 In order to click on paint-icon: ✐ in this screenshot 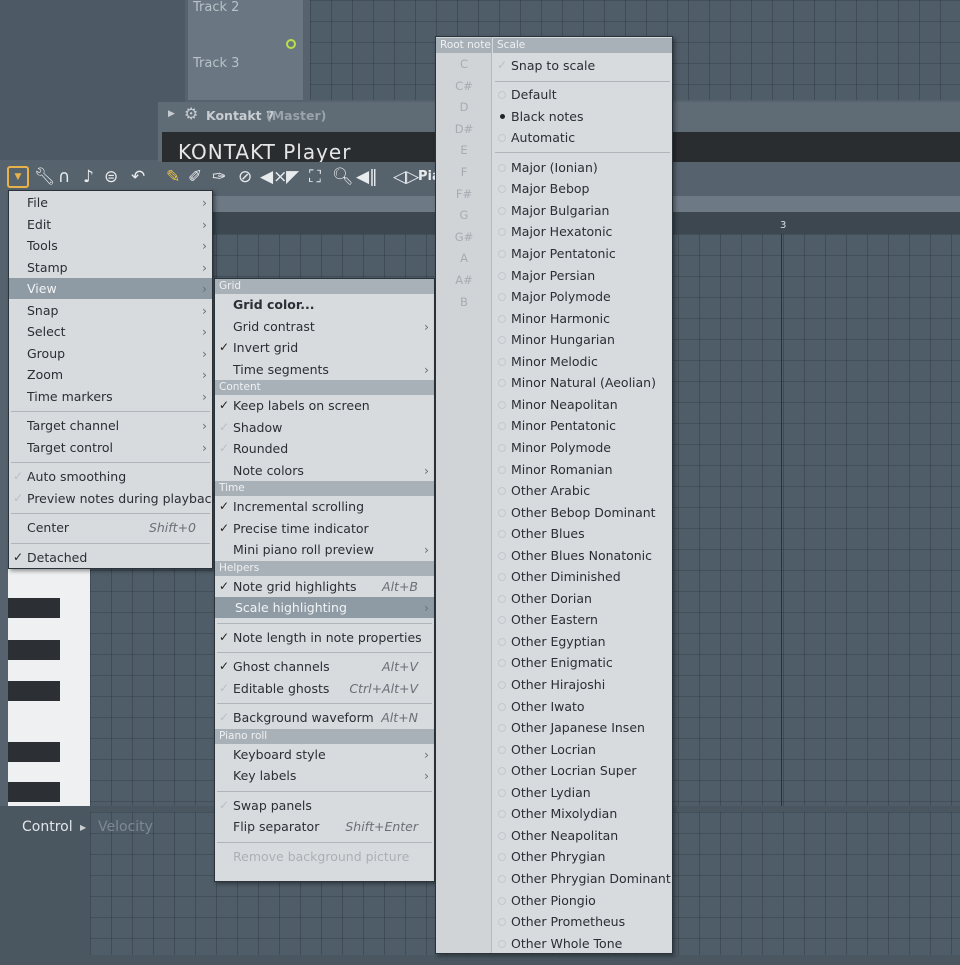, I will do `click(195, 177)`.